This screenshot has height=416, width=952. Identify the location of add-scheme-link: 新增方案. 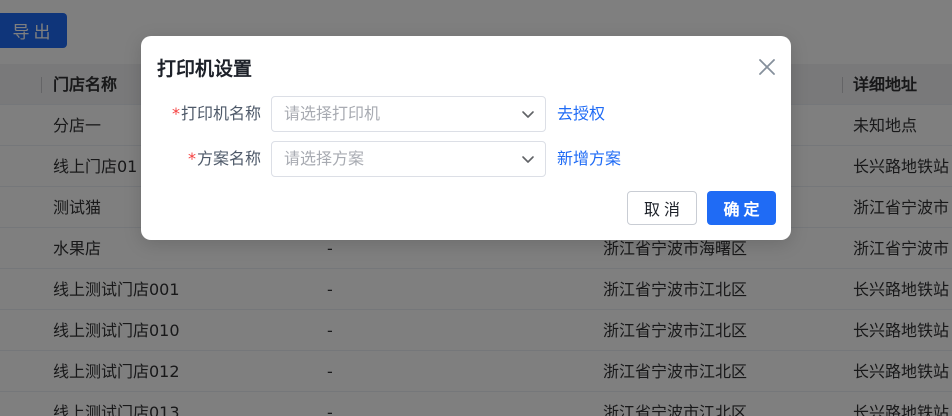
(589, 159).